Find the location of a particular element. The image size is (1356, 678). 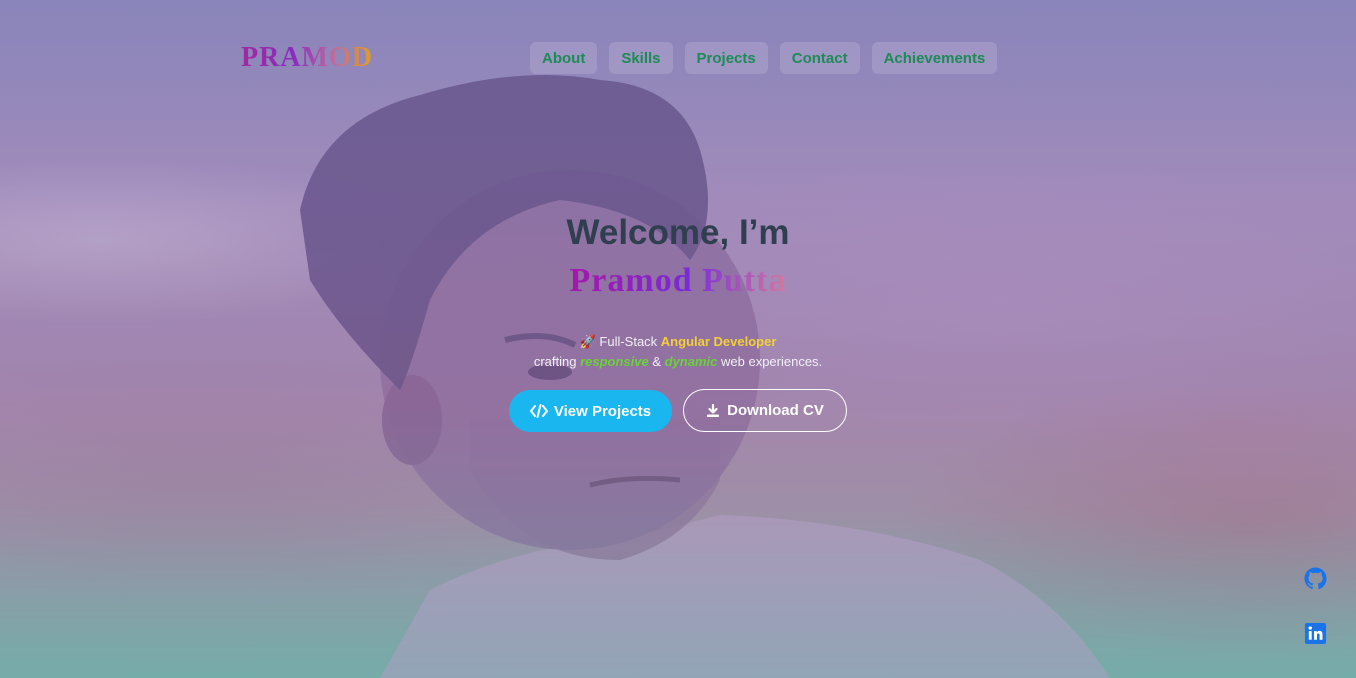

tagline-line-1: 🚀 Full-Stack Angular Developer is located at coordinates (678, 342).